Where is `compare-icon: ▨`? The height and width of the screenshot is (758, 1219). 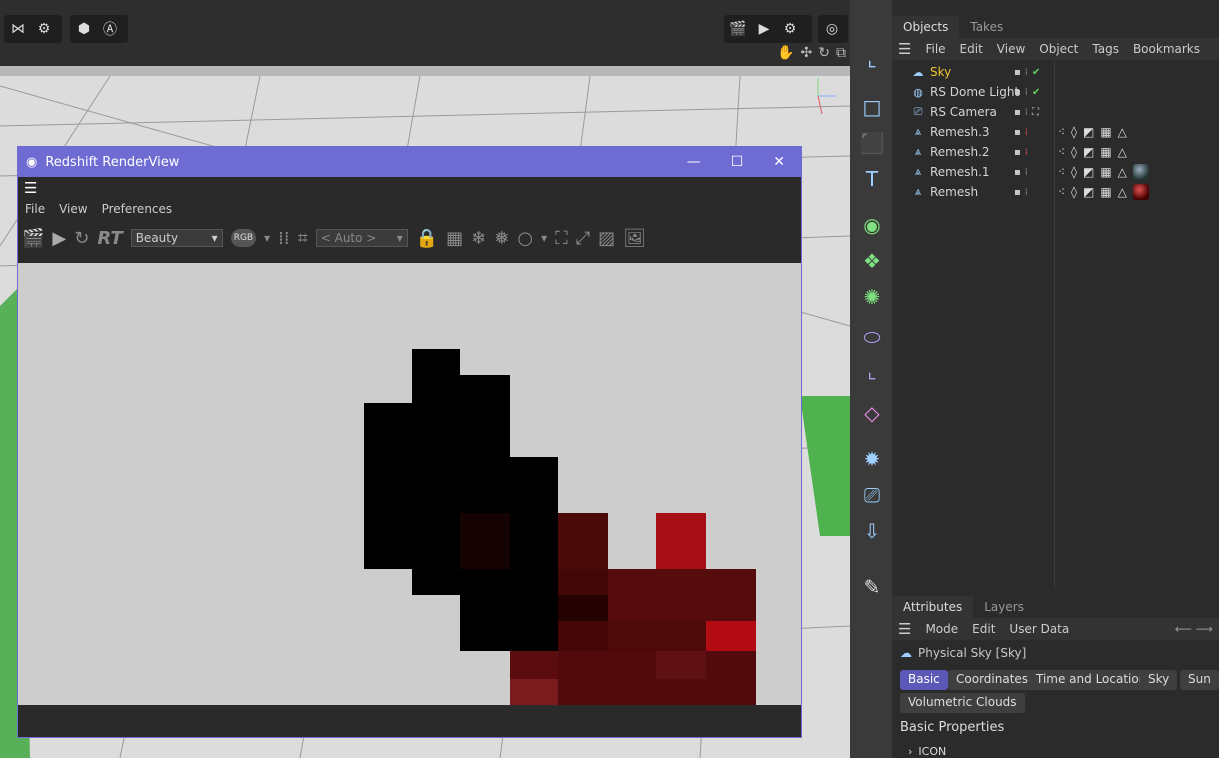 compare-icon: ▨ is located at coordinates (606, 238).